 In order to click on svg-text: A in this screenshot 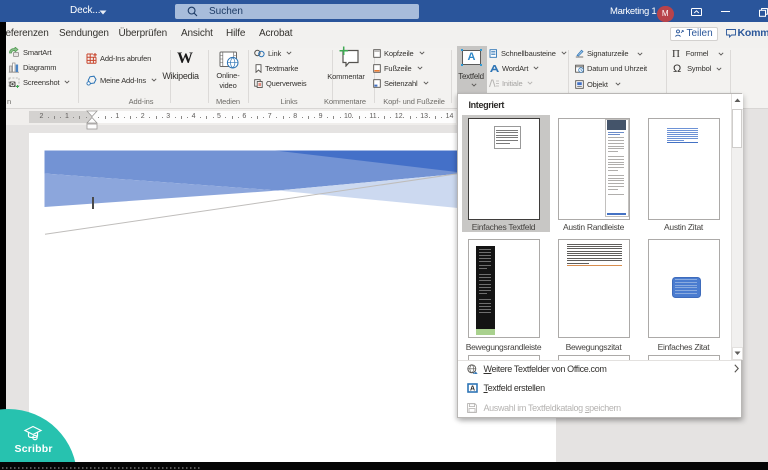, I will do `click(471, 389)`.